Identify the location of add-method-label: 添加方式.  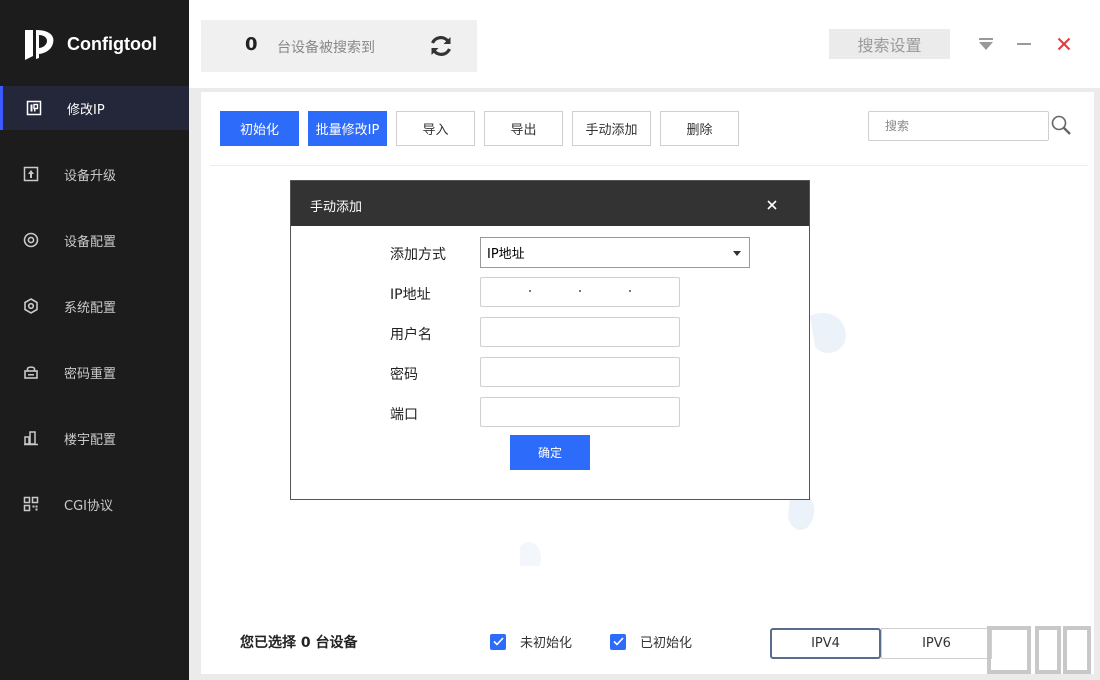
(418, 254).